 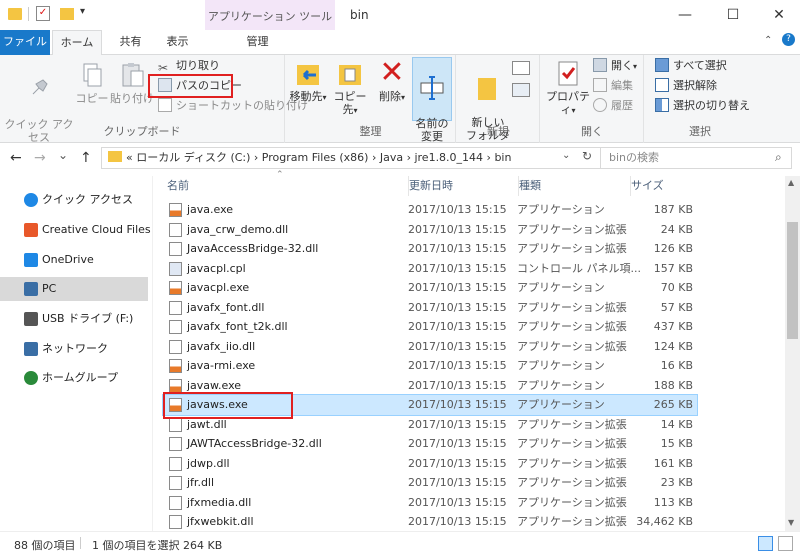 What do you see at coordinates (702, 106) in the screenshot?
I see `invert-selection-button: 選択の切り替え` at bounding box center [702, 106].